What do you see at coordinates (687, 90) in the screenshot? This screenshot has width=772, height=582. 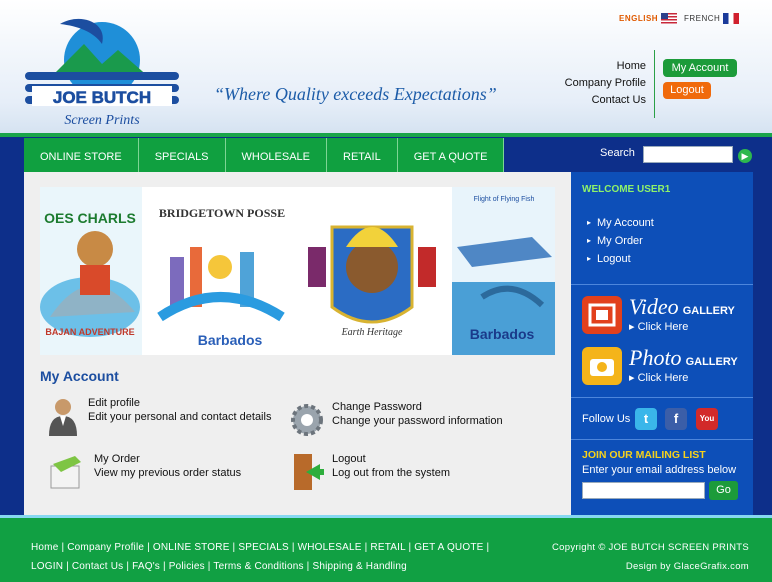 I see `logout-button: Logout` at bounding box center [687, 90].